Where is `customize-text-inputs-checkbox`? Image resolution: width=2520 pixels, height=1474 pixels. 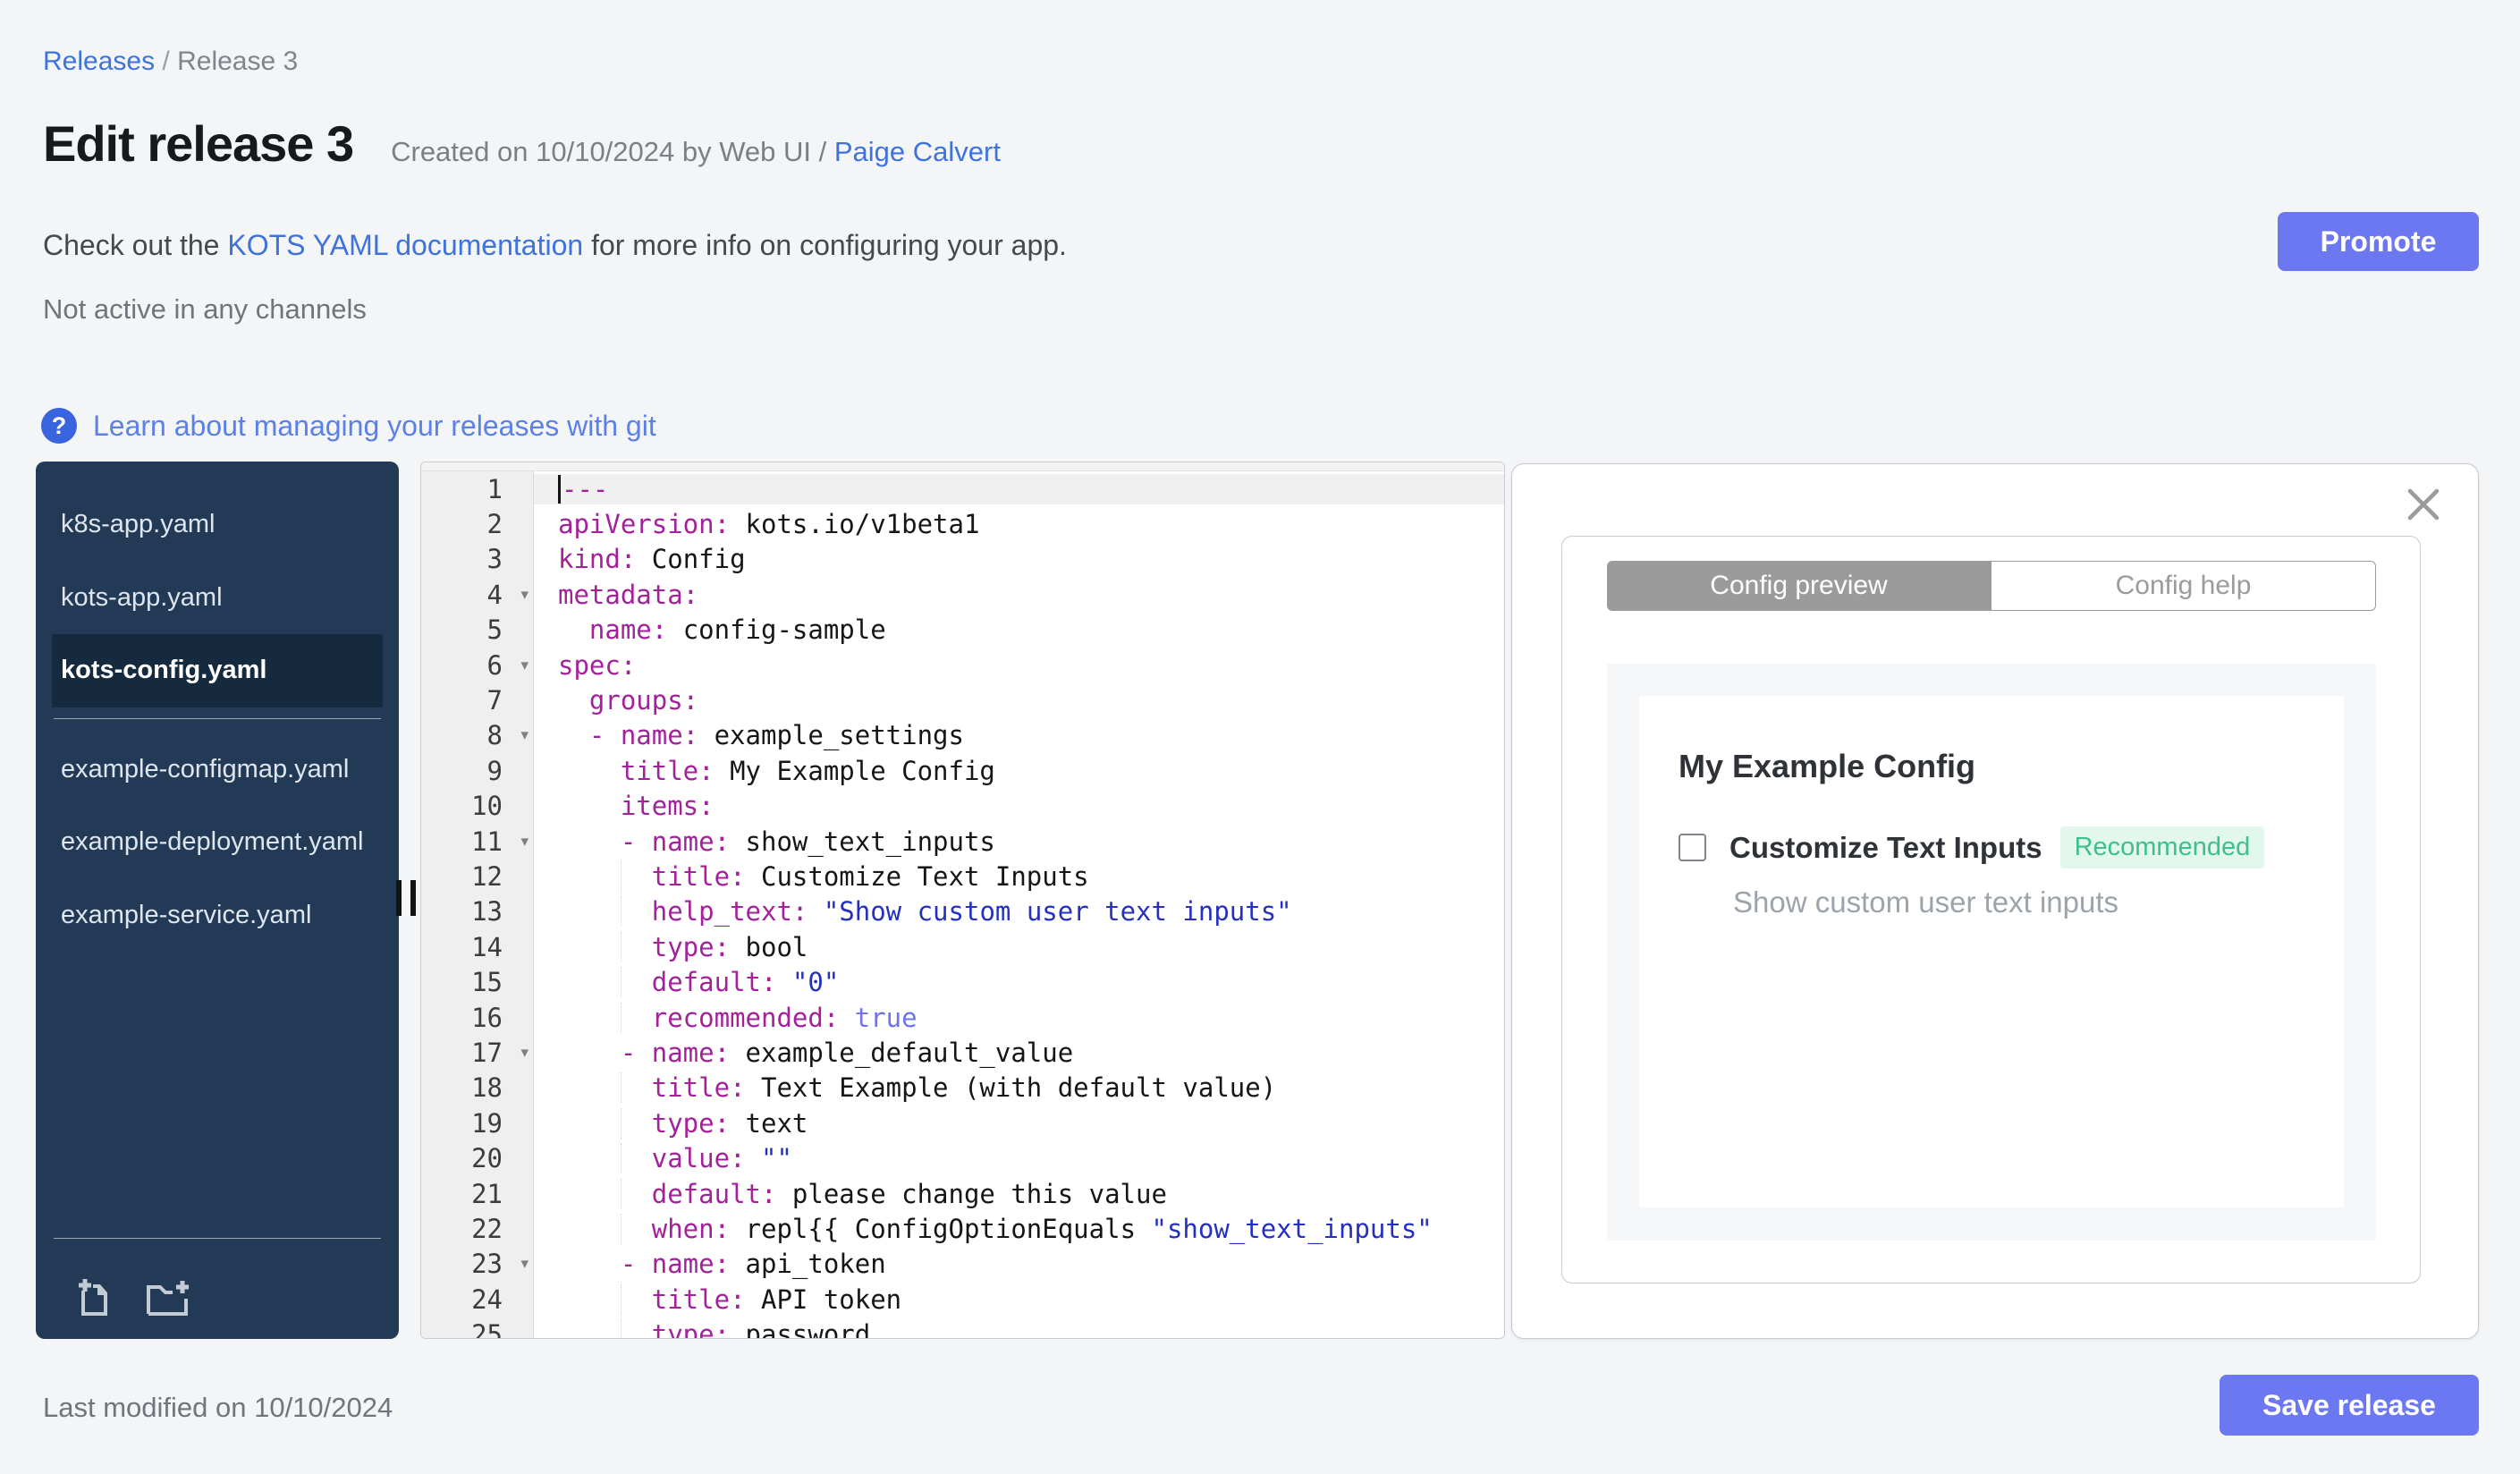
customize-text-inputs-checkbox is located at coordinates (1692, 847).